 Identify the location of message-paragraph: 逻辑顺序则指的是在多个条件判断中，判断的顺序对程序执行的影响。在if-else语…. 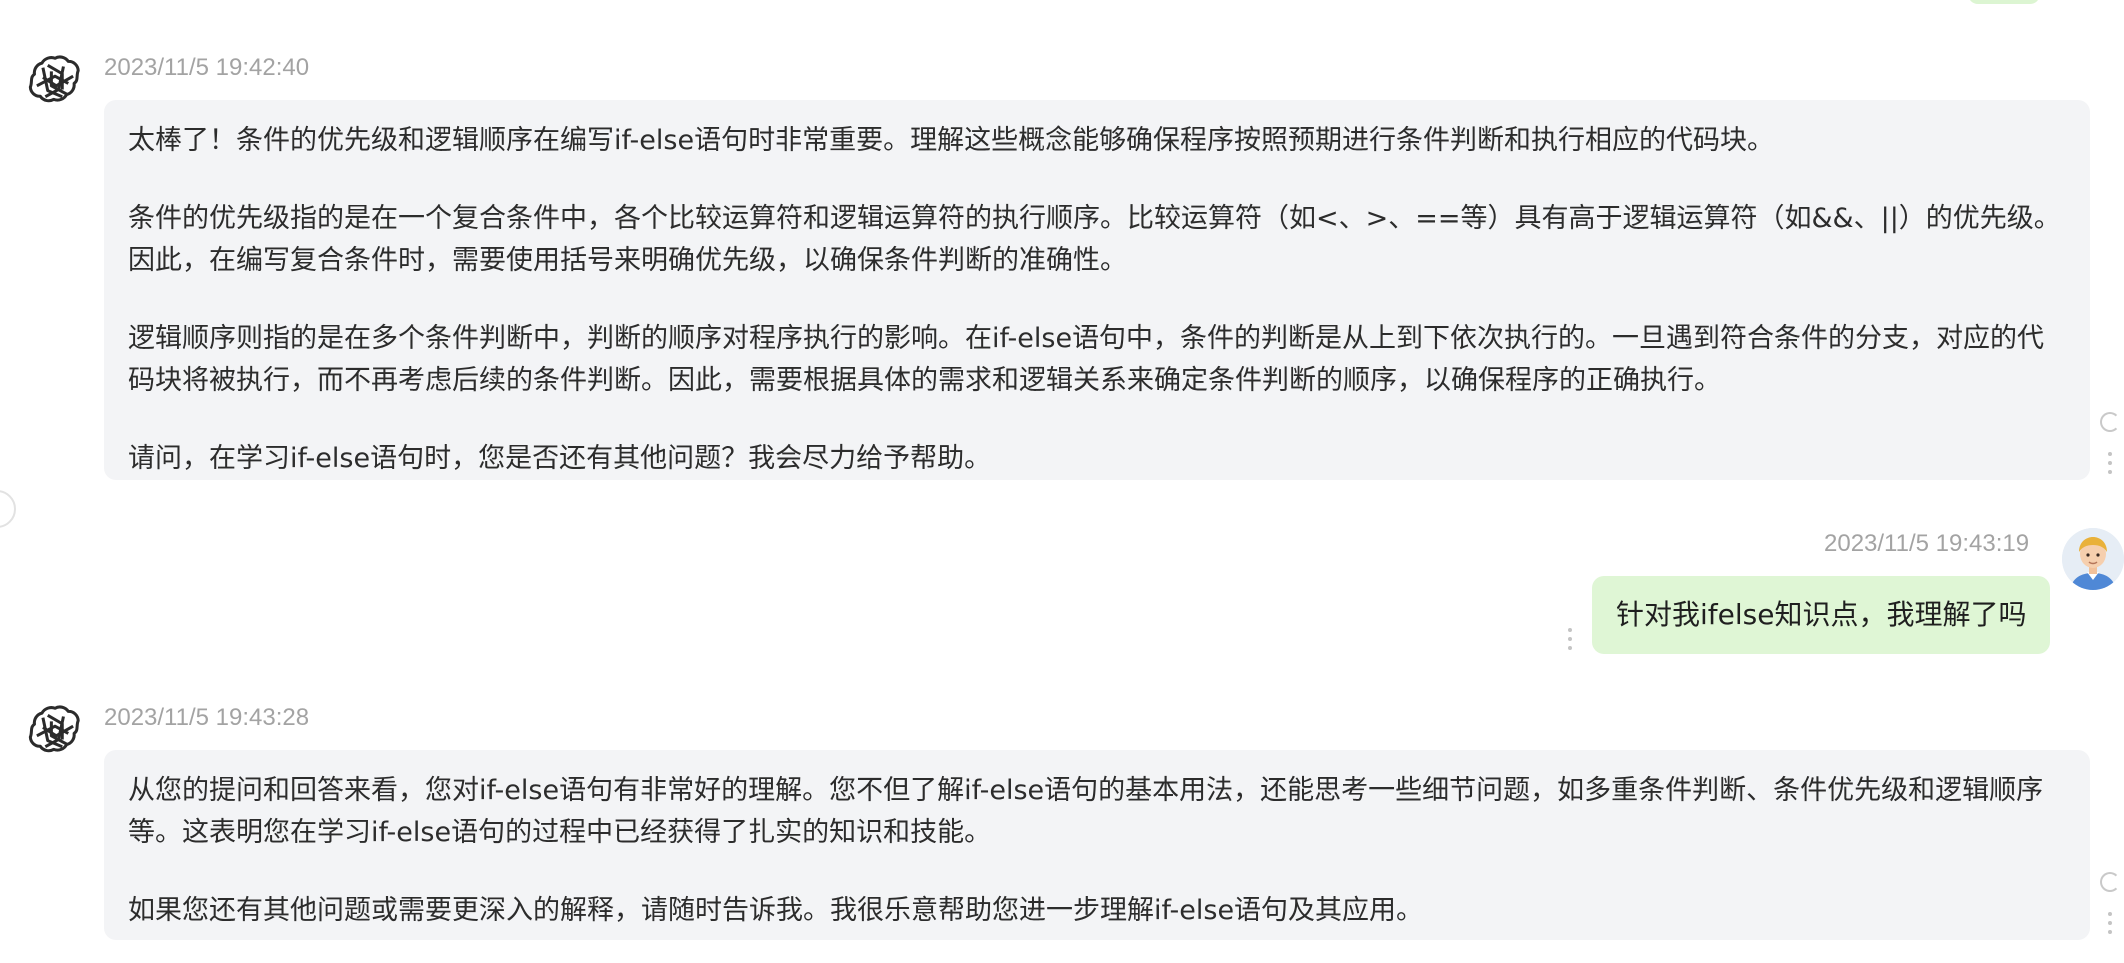
(1086, 359).